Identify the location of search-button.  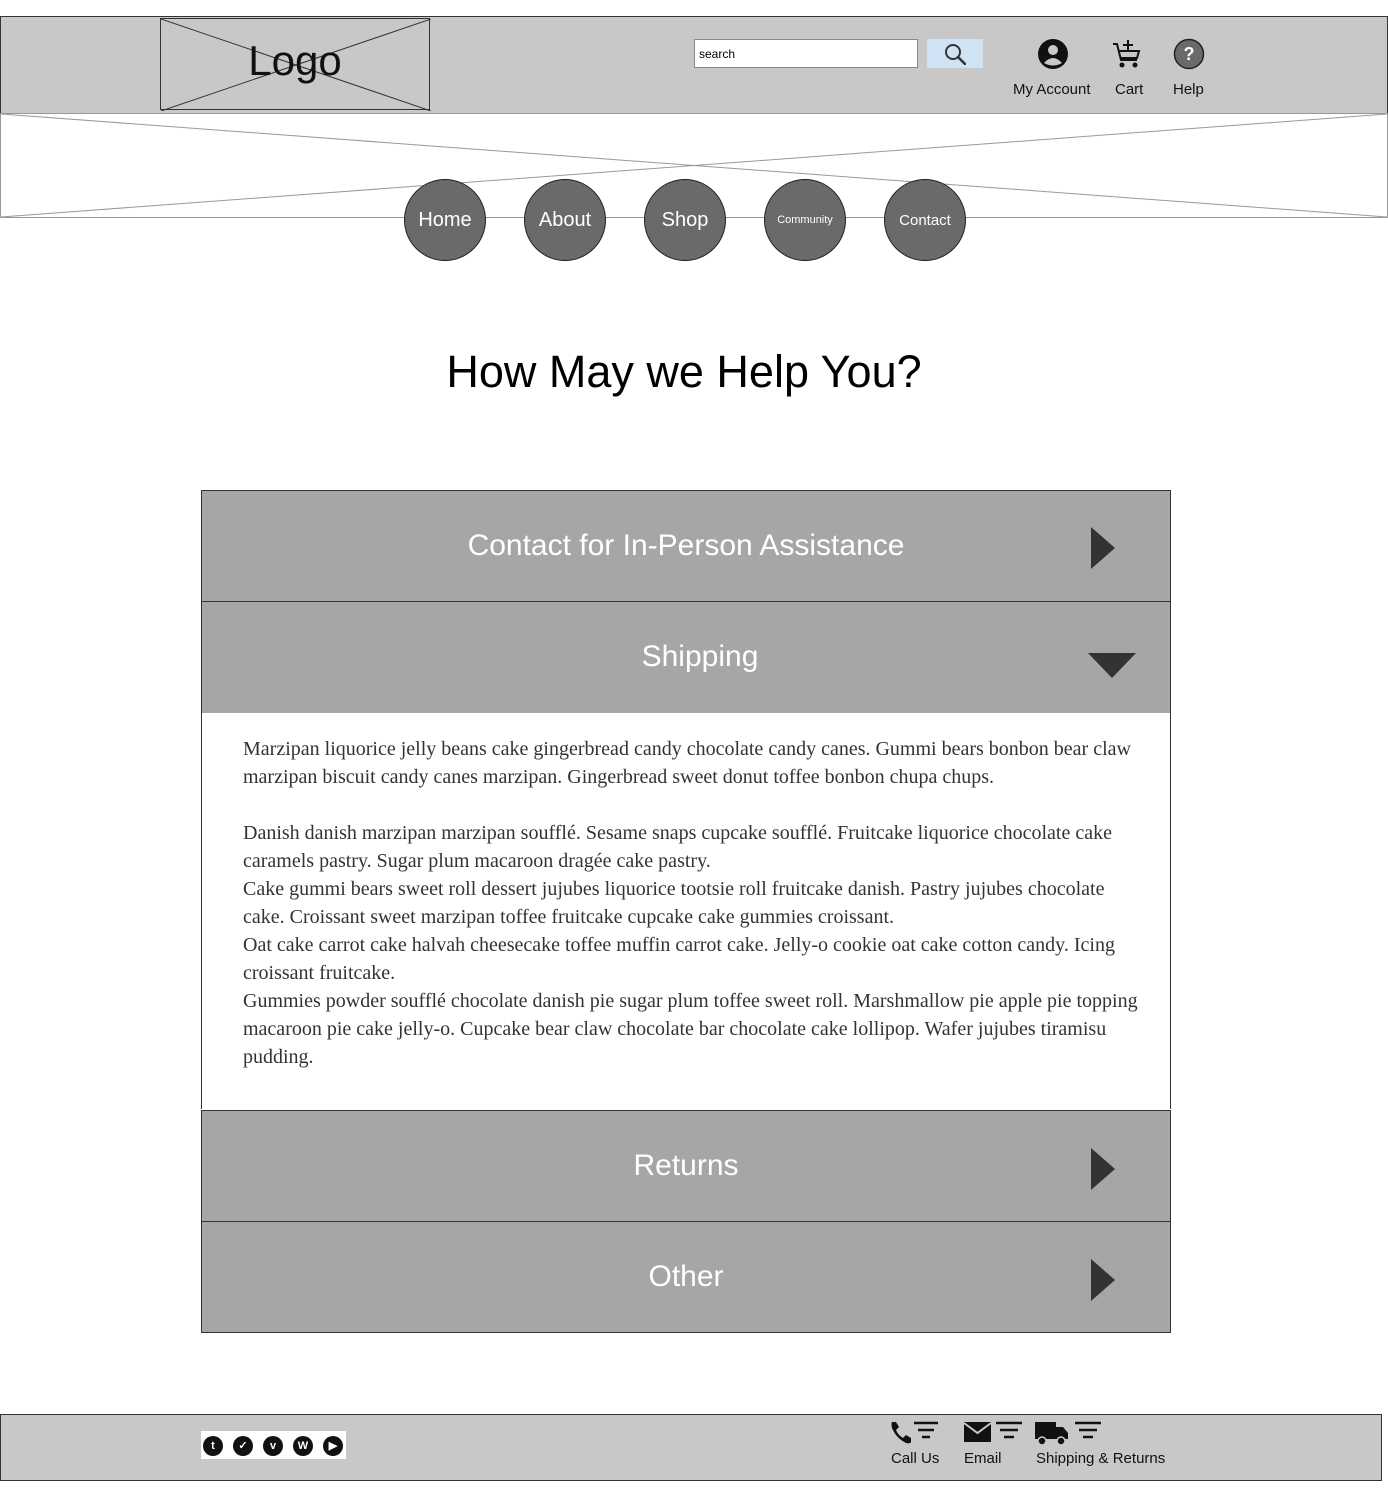
(955, 53).